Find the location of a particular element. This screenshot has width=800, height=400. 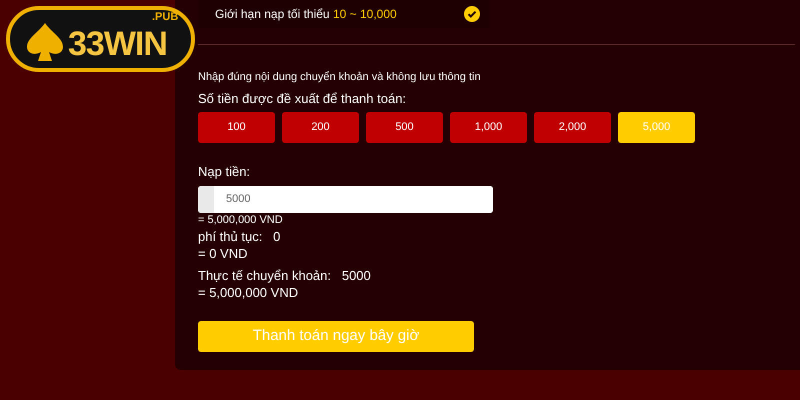

actual-converted: = 5,000,000 VND is located at coordinates (249, 292).